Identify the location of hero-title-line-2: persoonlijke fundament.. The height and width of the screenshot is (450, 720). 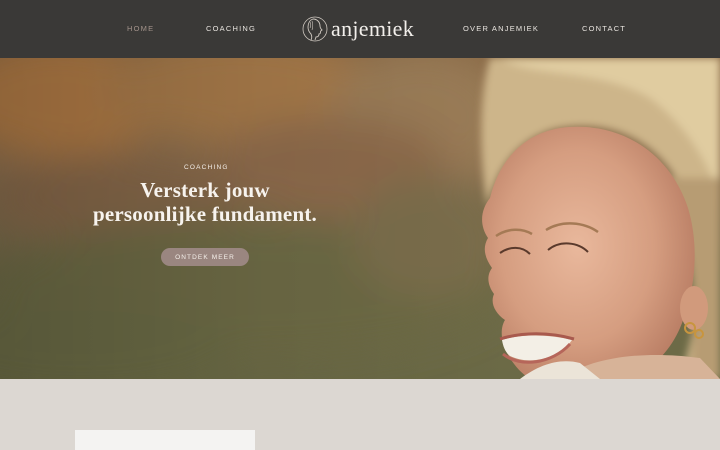
(205, 214).